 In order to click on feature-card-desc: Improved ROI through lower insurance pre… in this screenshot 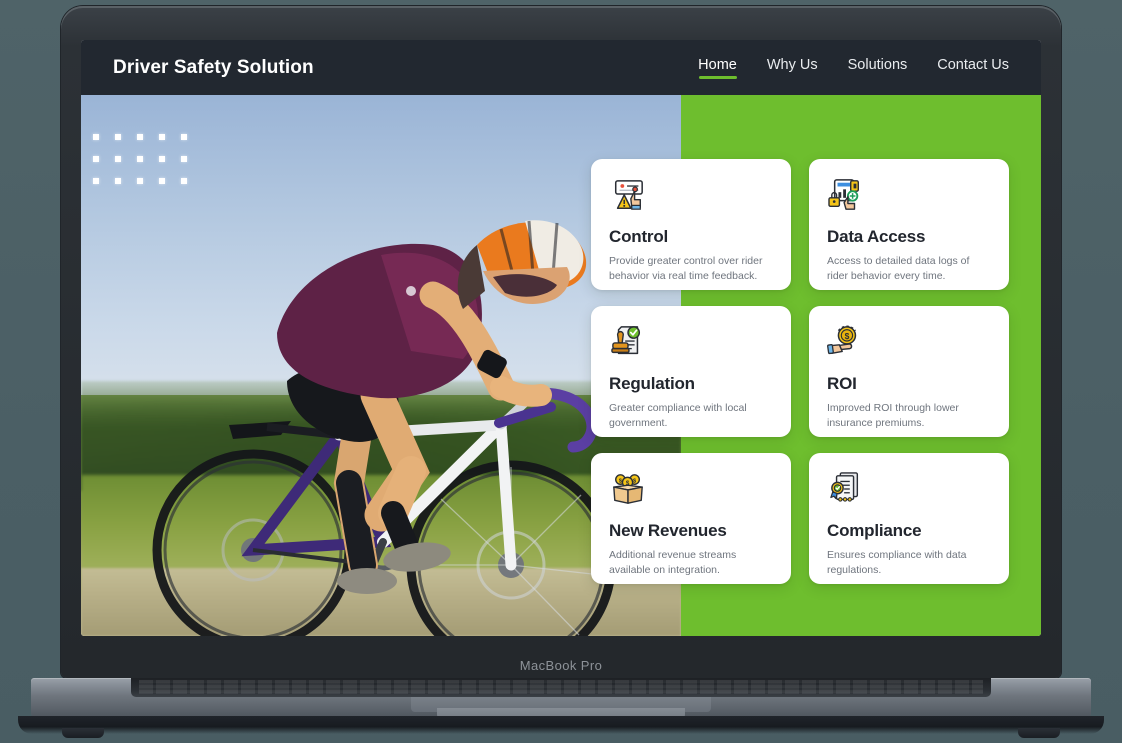, I will do `click(893, 415)`.